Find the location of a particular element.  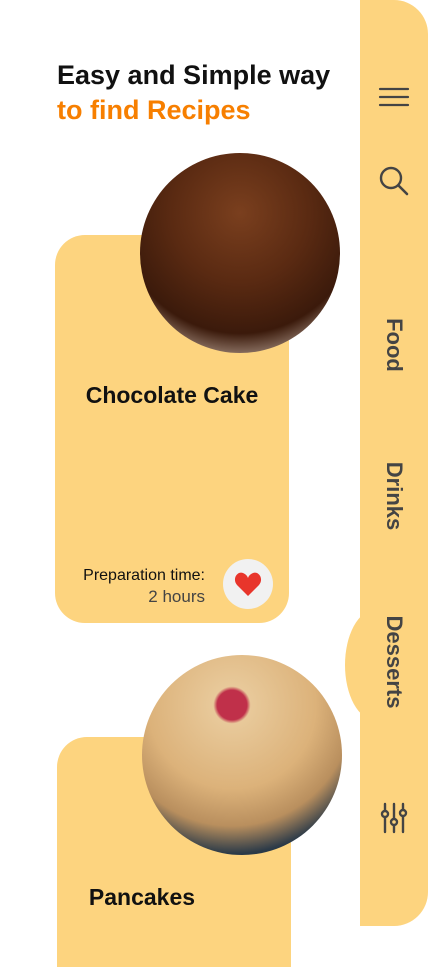

recipe-name: Pancakes is located at coordinates (142, 897).